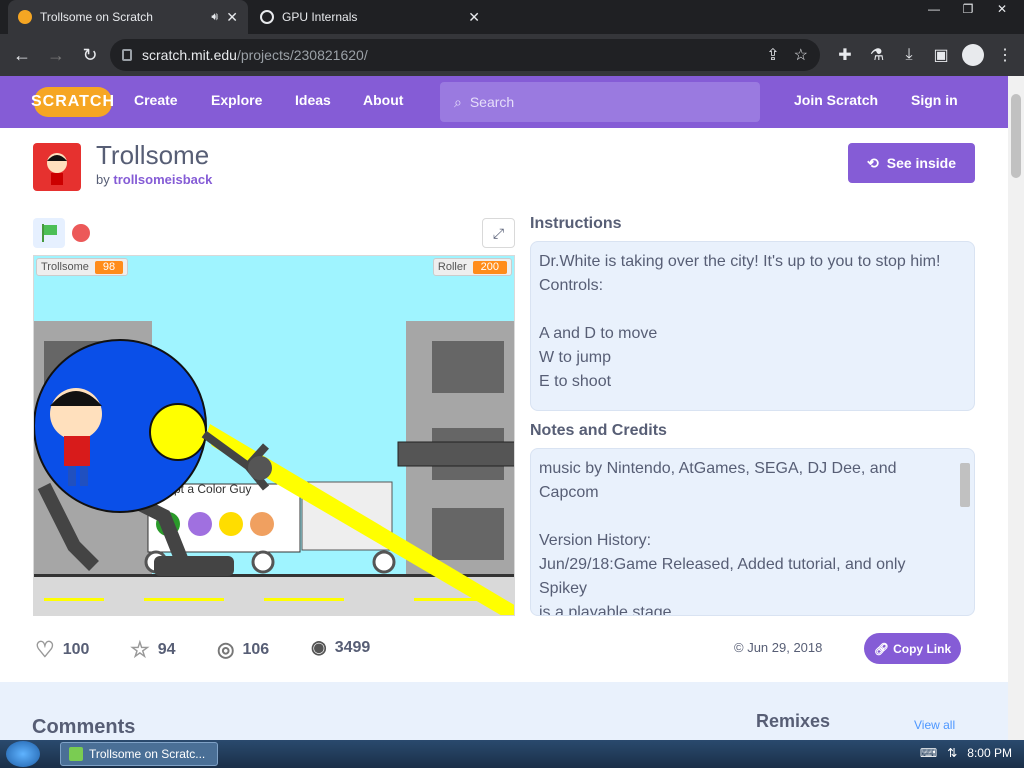 This screenshot has height=768, width=1024. I want to click on join-scratch-link: Join Scratch, so click(836, 100).